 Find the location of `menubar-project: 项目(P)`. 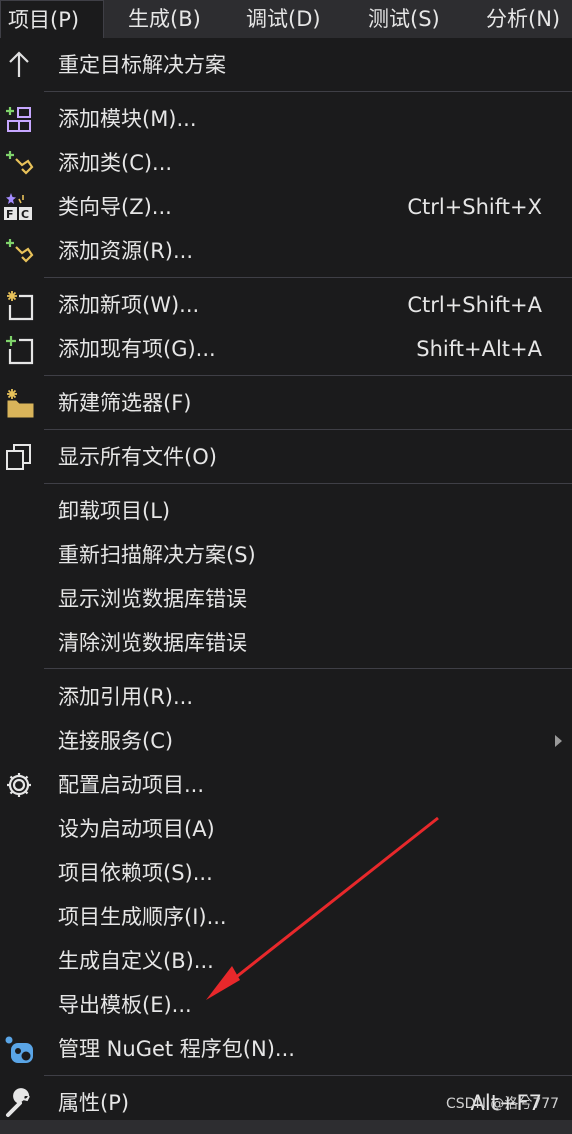

menubar-project: 项目(P) is located at coordinates (52, 19).